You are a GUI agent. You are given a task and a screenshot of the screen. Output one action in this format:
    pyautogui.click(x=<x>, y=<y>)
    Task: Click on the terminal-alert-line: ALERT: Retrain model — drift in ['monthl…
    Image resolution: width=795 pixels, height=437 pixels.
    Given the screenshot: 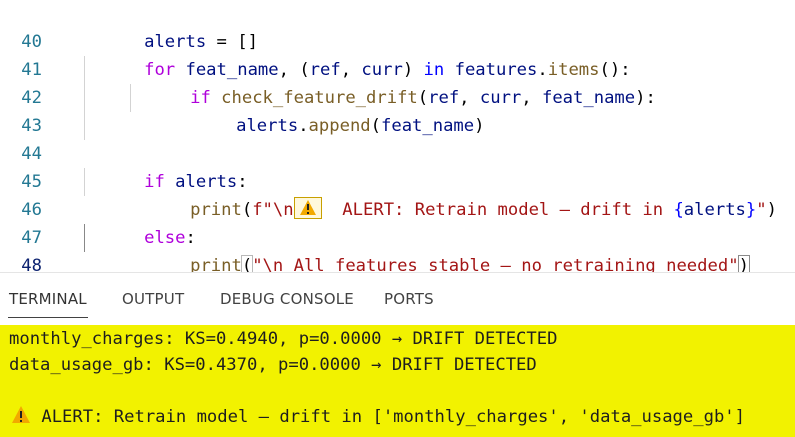 What is the action you would take?
    pyautogui.click(x=377, y=417)
    